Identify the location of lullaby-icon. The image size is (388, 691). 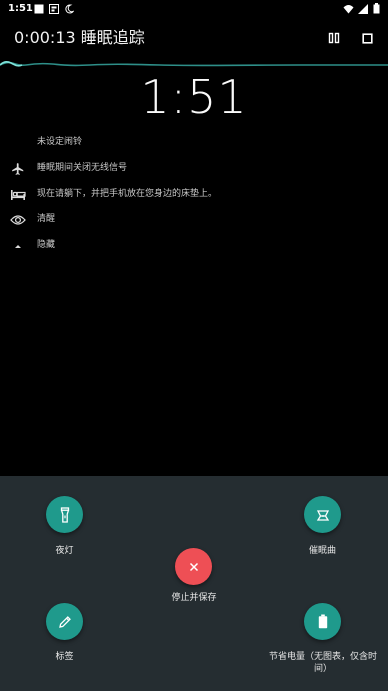
(323, 515).